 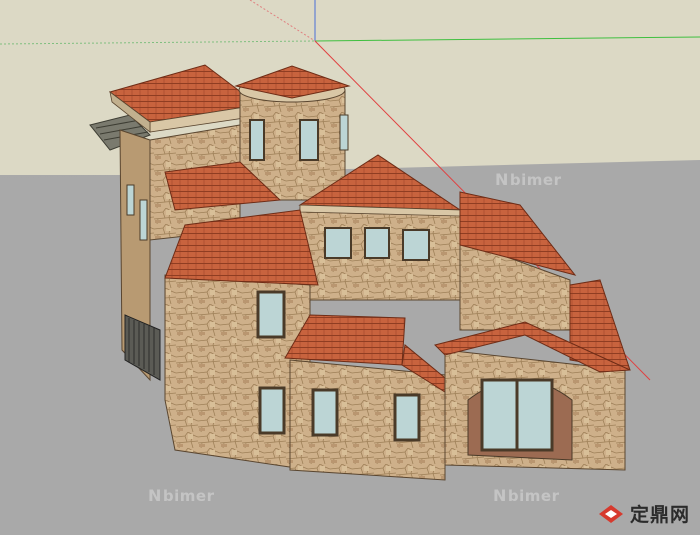 I want to click on brand-logo: 定鼎网, so click(x=644, y=513).